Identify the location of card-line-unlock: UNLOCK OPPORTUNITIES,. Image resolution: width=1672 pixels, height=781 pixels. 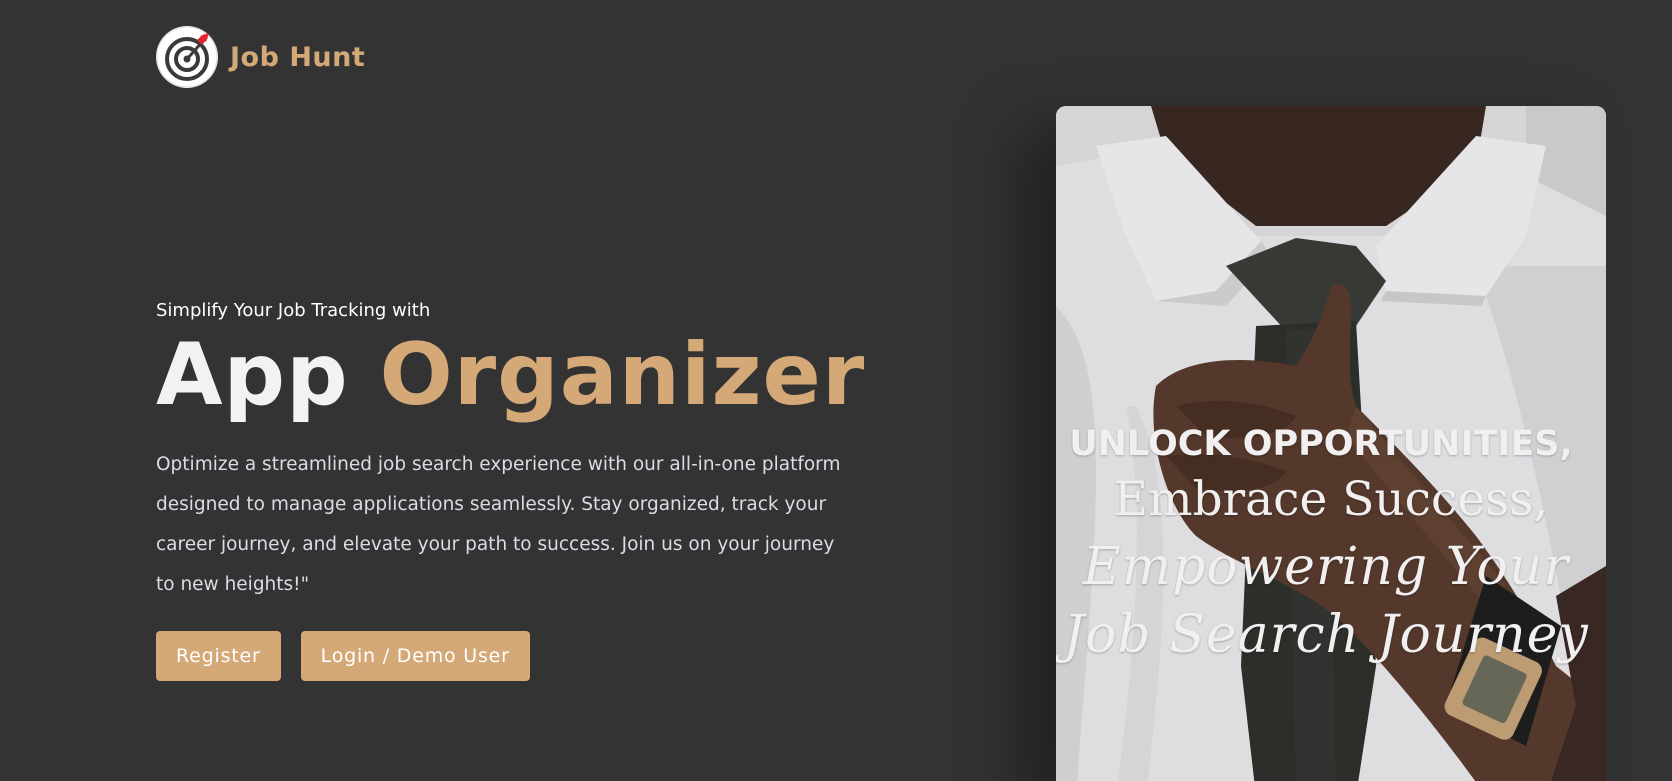
(1321, 444).